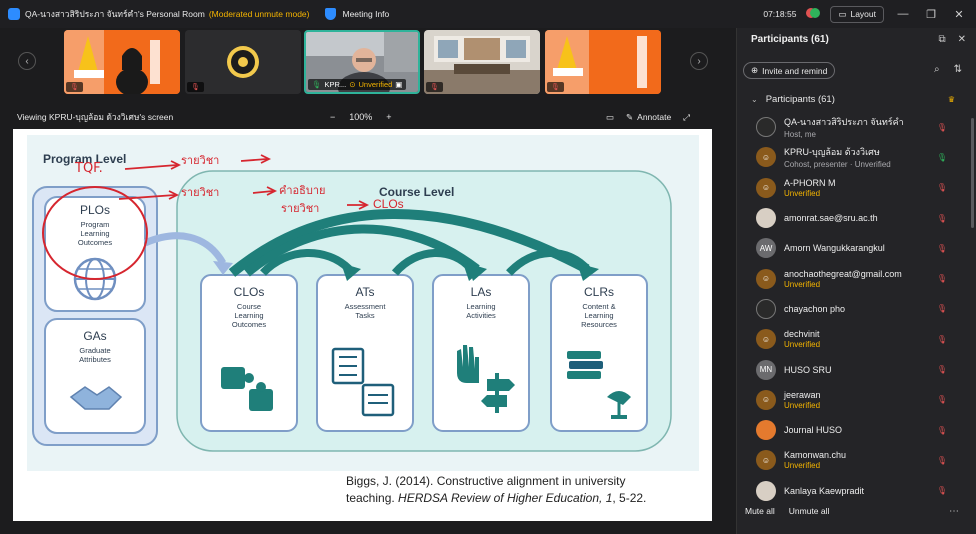 This screenshot has width=976, height=534. What do you see at coordinates (754, 99) in the screenshot?
I see `chevron-down-icon: ⌄` at bounding box center [754, 99].